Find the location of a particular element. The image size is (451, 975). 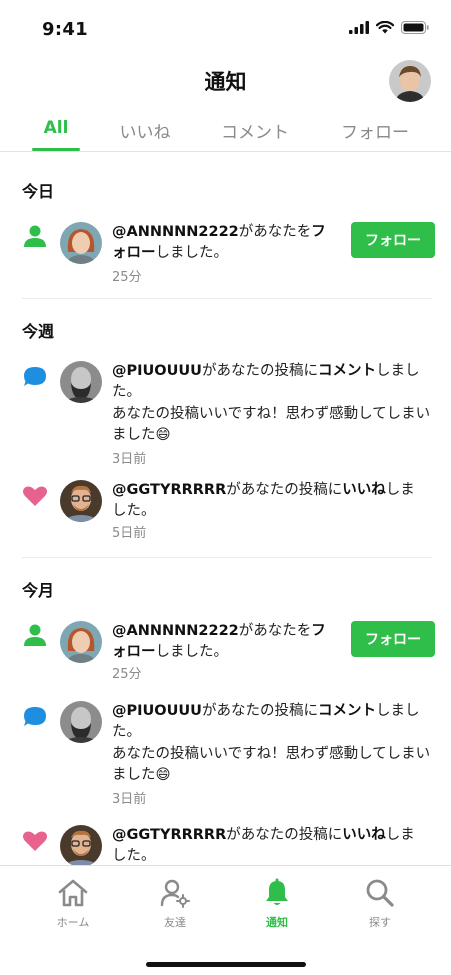

header: 通知 is located at coordinates (225, 82).